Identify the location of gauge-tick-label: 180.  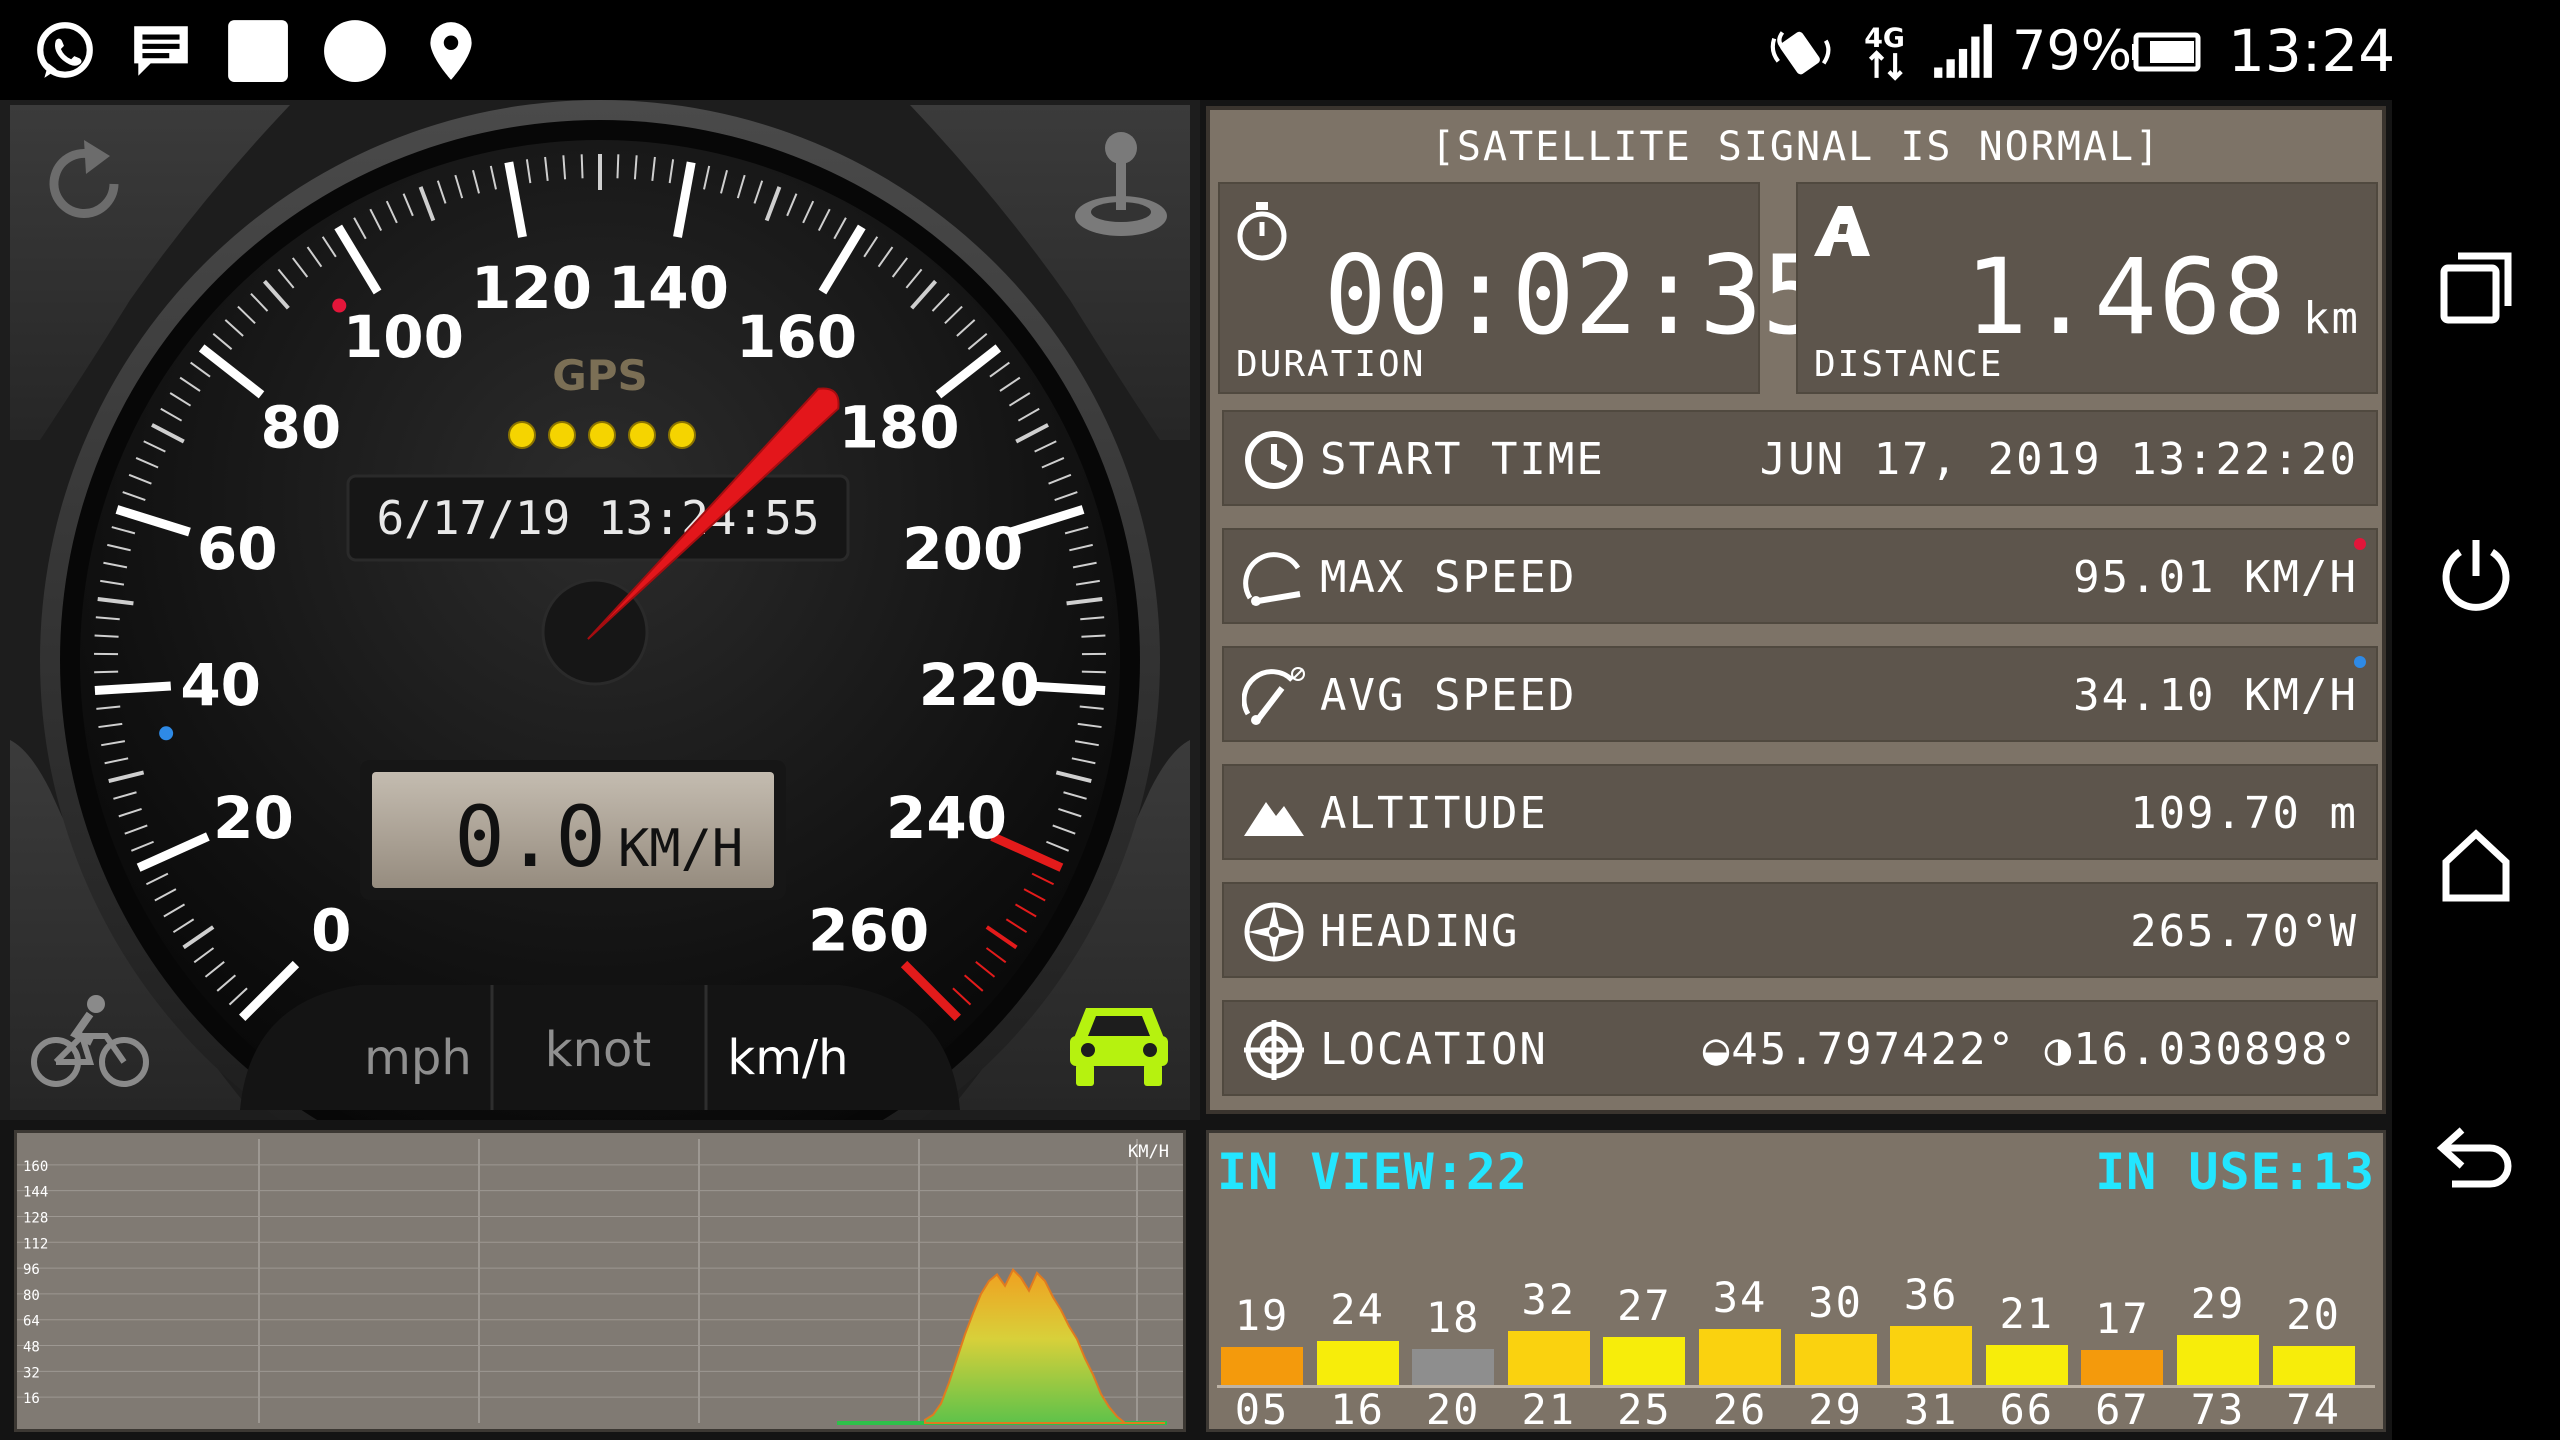
(899, 428).